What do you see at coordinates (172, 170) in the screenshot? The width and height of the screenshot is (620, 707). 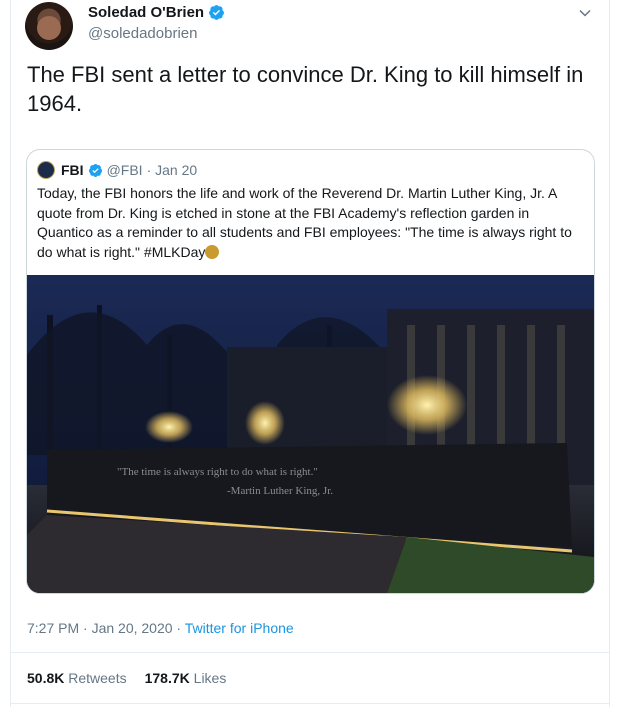 I see `quoted-date: · Jan 20` at bounding box center [172, 170].